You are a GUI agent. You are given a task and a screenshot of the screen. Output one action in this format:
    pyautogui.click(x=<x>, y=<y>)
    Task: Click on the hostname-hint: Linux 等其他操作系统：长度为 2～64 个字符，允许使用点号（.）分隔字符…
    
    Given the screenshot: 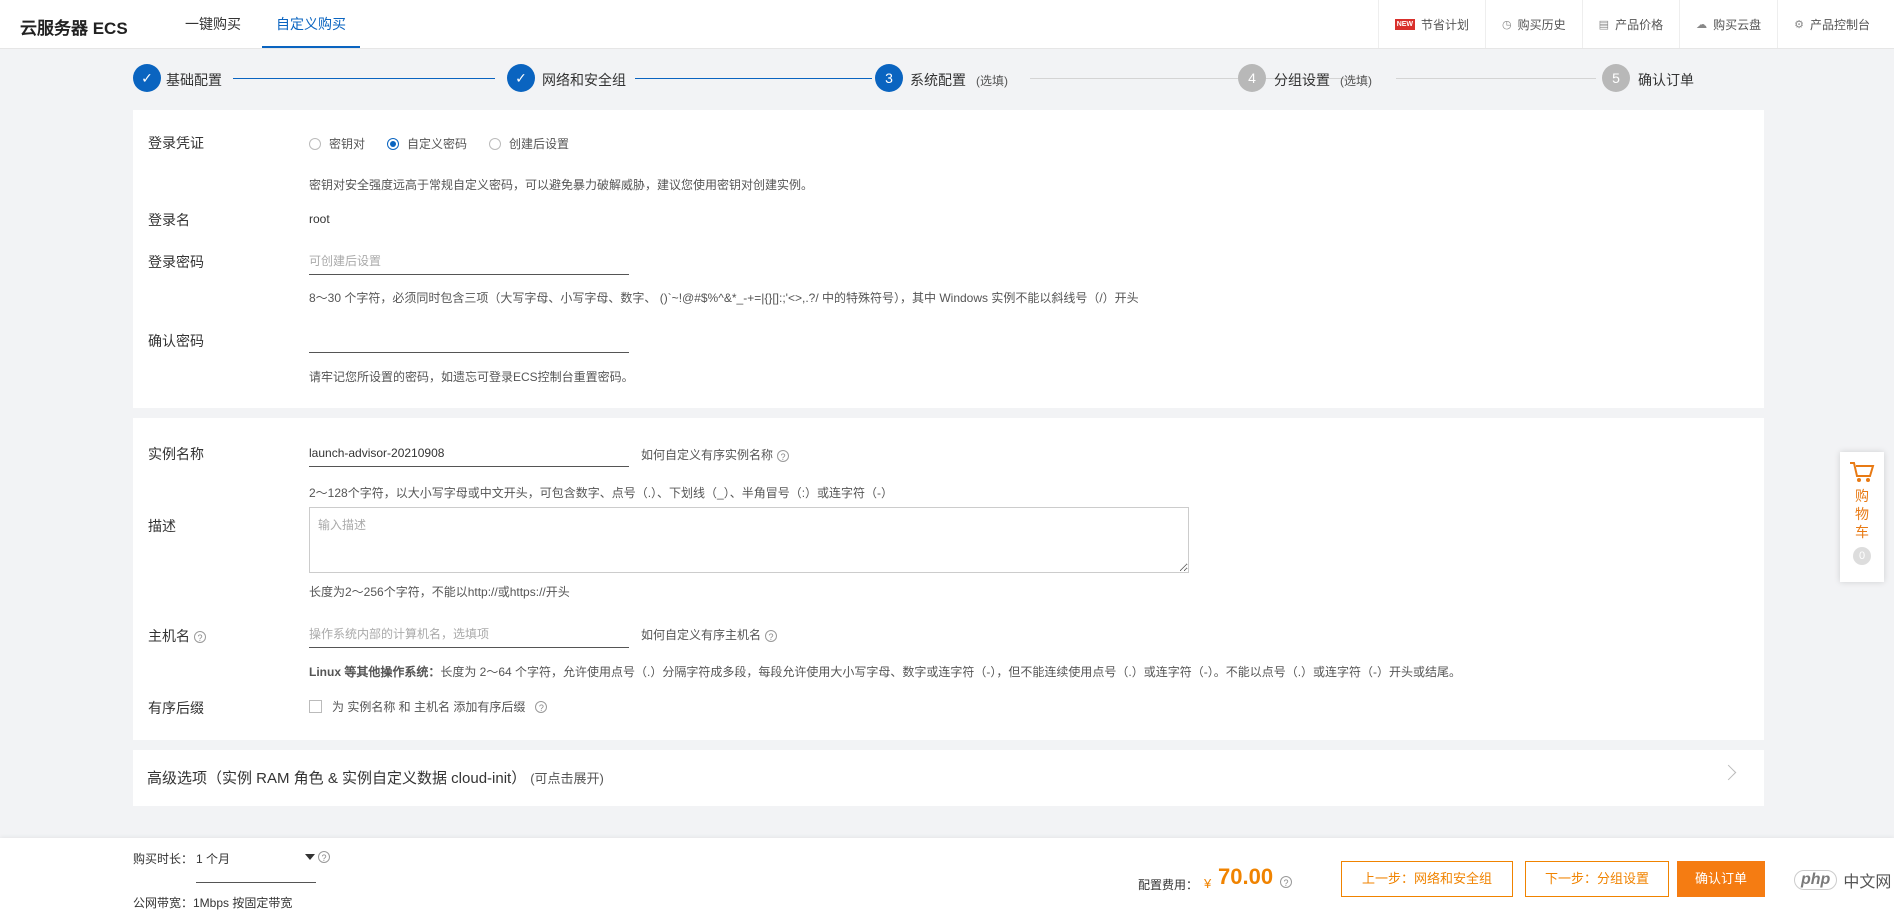 What is the action you would take?
    pyautogui.click(x=885, y=671)
    